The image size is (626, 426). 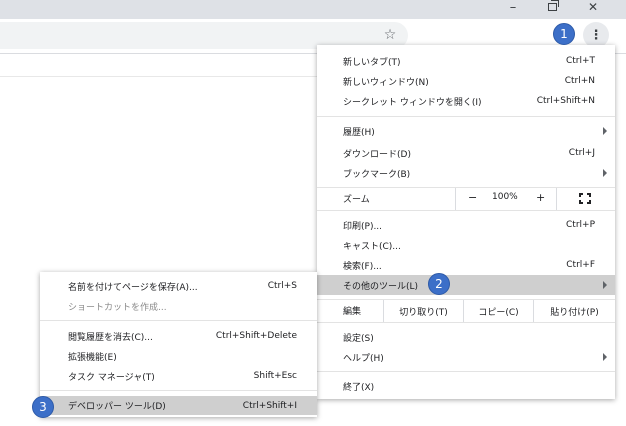 I want to click on restore-icon, so click(x=553, y=5).